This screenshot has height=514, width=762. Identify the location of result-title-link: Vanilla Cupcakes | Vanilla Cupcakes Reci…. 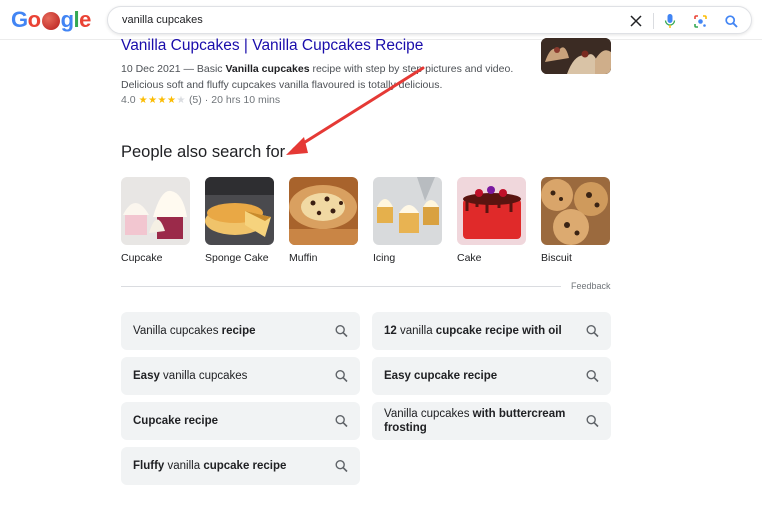
(272, 46).